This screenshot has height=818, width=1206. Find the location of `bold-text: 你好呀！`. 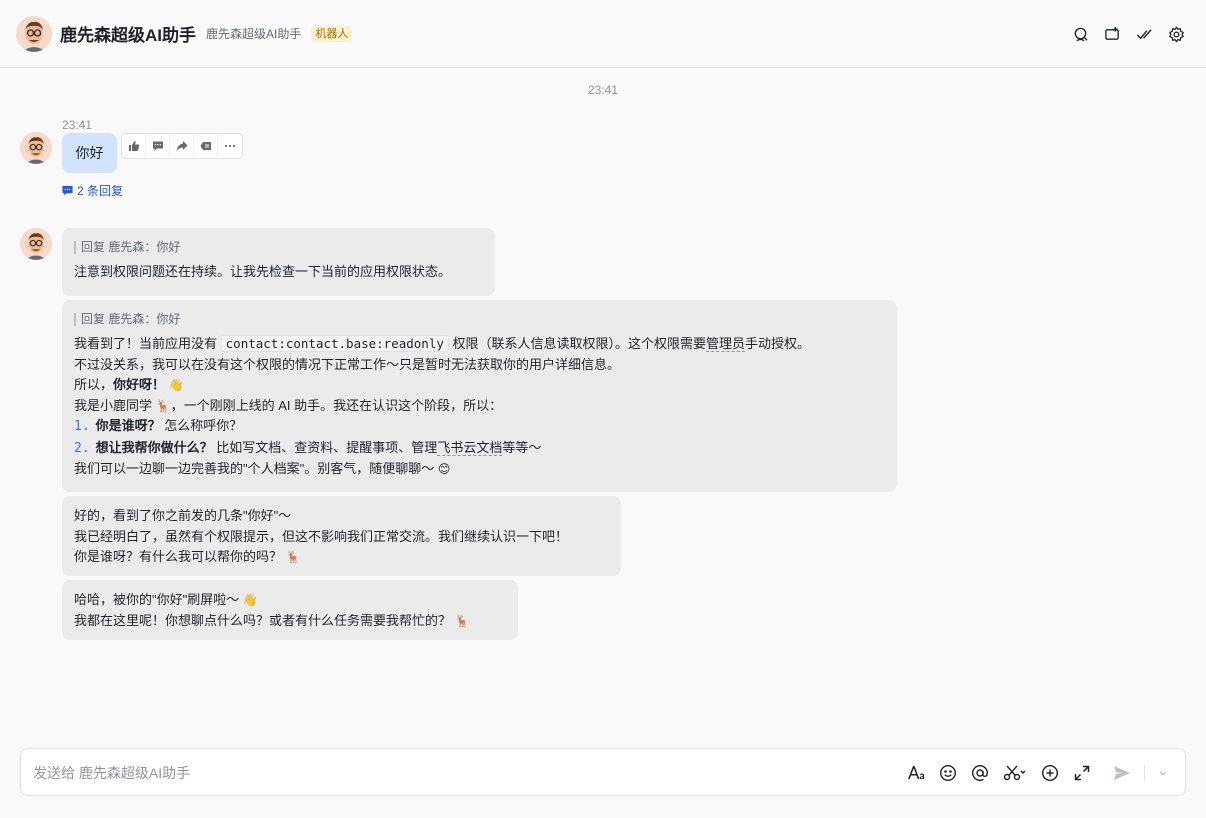

bold-text: 你好呀！ is located at coordinates (139, 384).